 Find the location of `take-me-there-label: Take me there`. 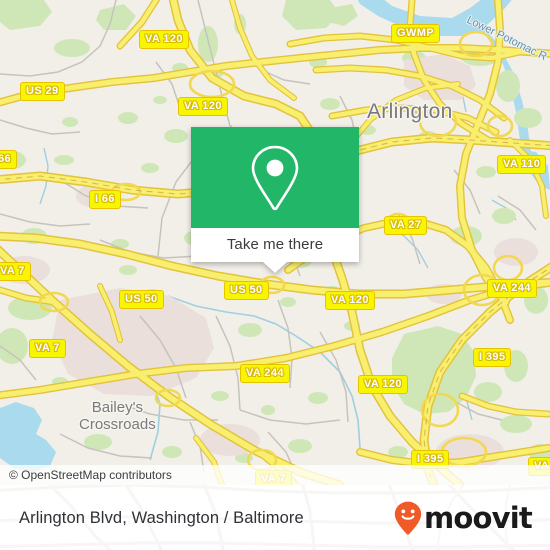

take-me-there-label: Take me there is located at coordinates (275, 244).